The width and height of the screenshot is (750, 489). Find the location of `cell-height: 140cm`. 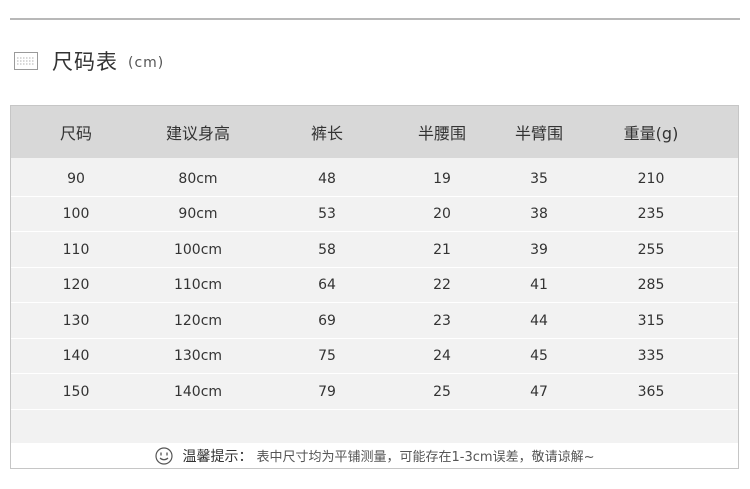

cell-height: 140cm is located at coordinates (198, 391).